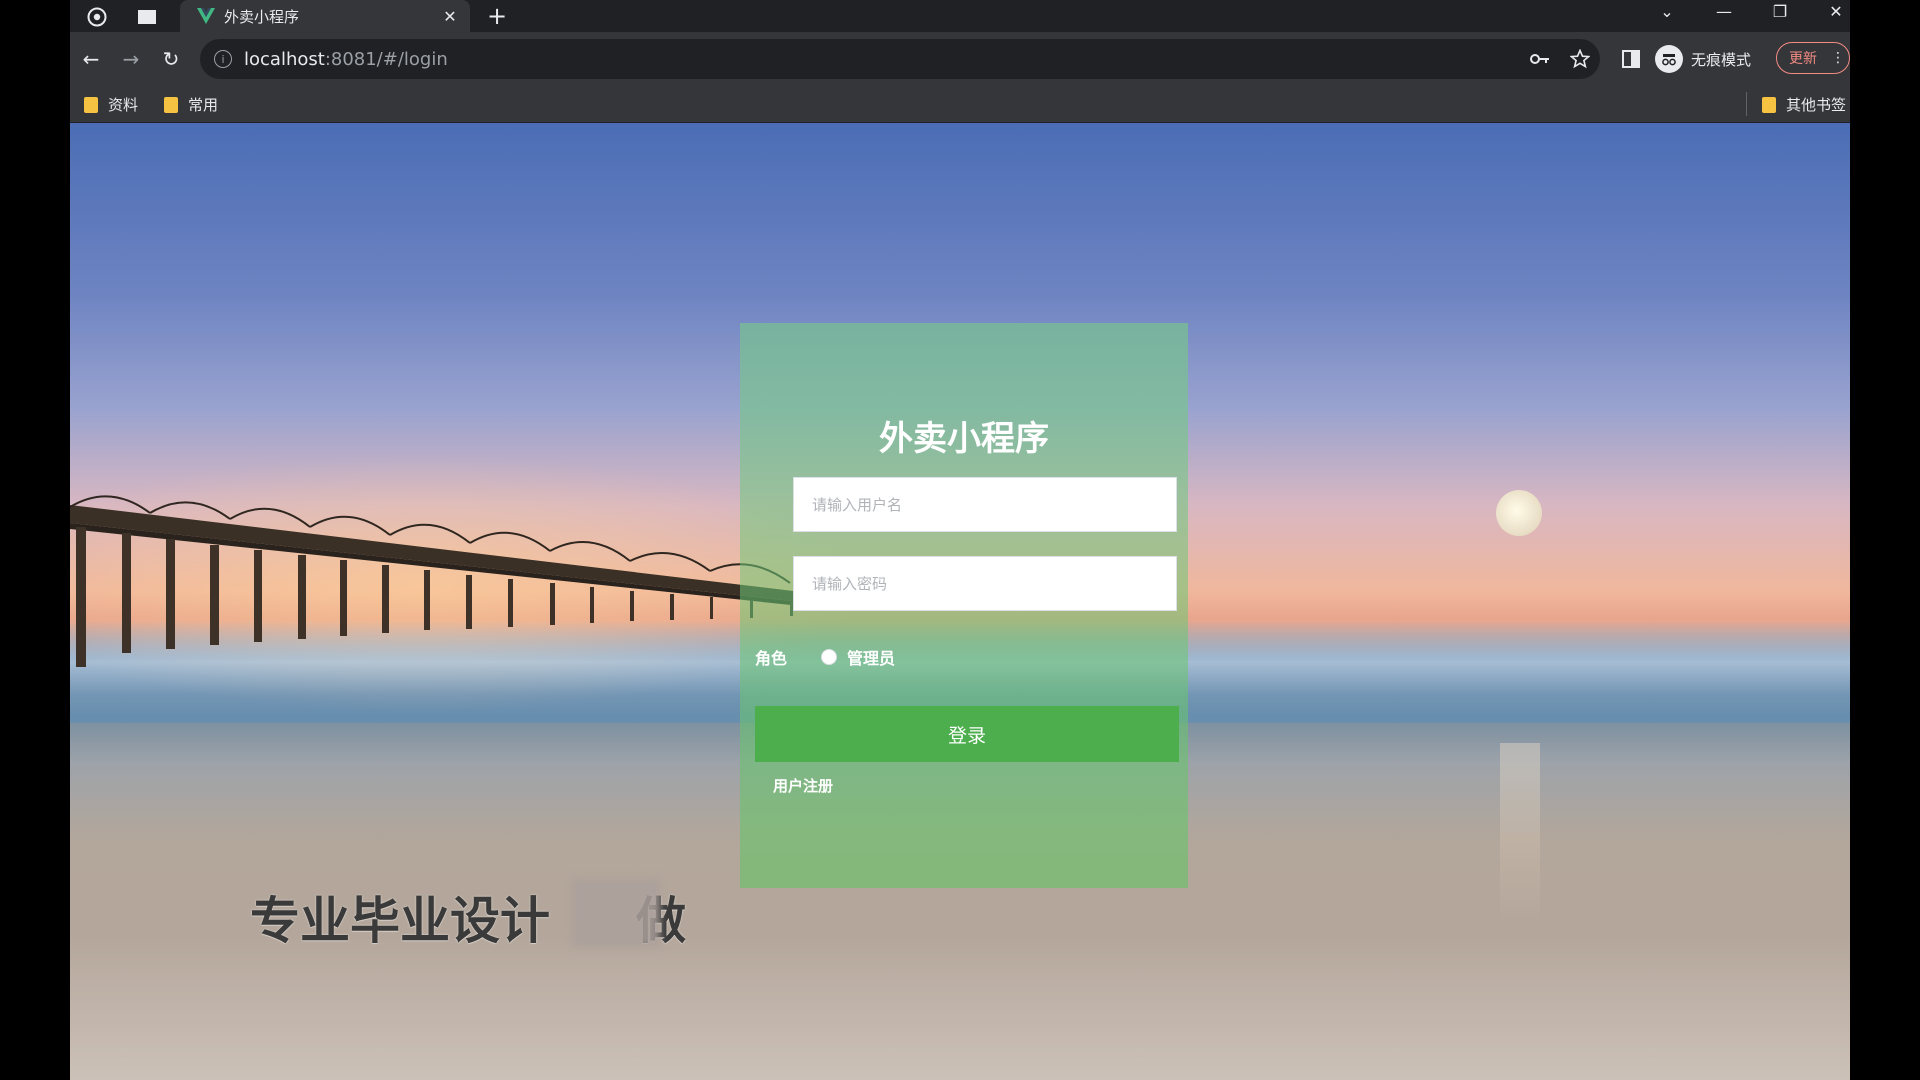  What do you see at coordinates (386, 59) in the screenshot?
I see `url-path: :8081/#/login` at bounding box center [386, 59].